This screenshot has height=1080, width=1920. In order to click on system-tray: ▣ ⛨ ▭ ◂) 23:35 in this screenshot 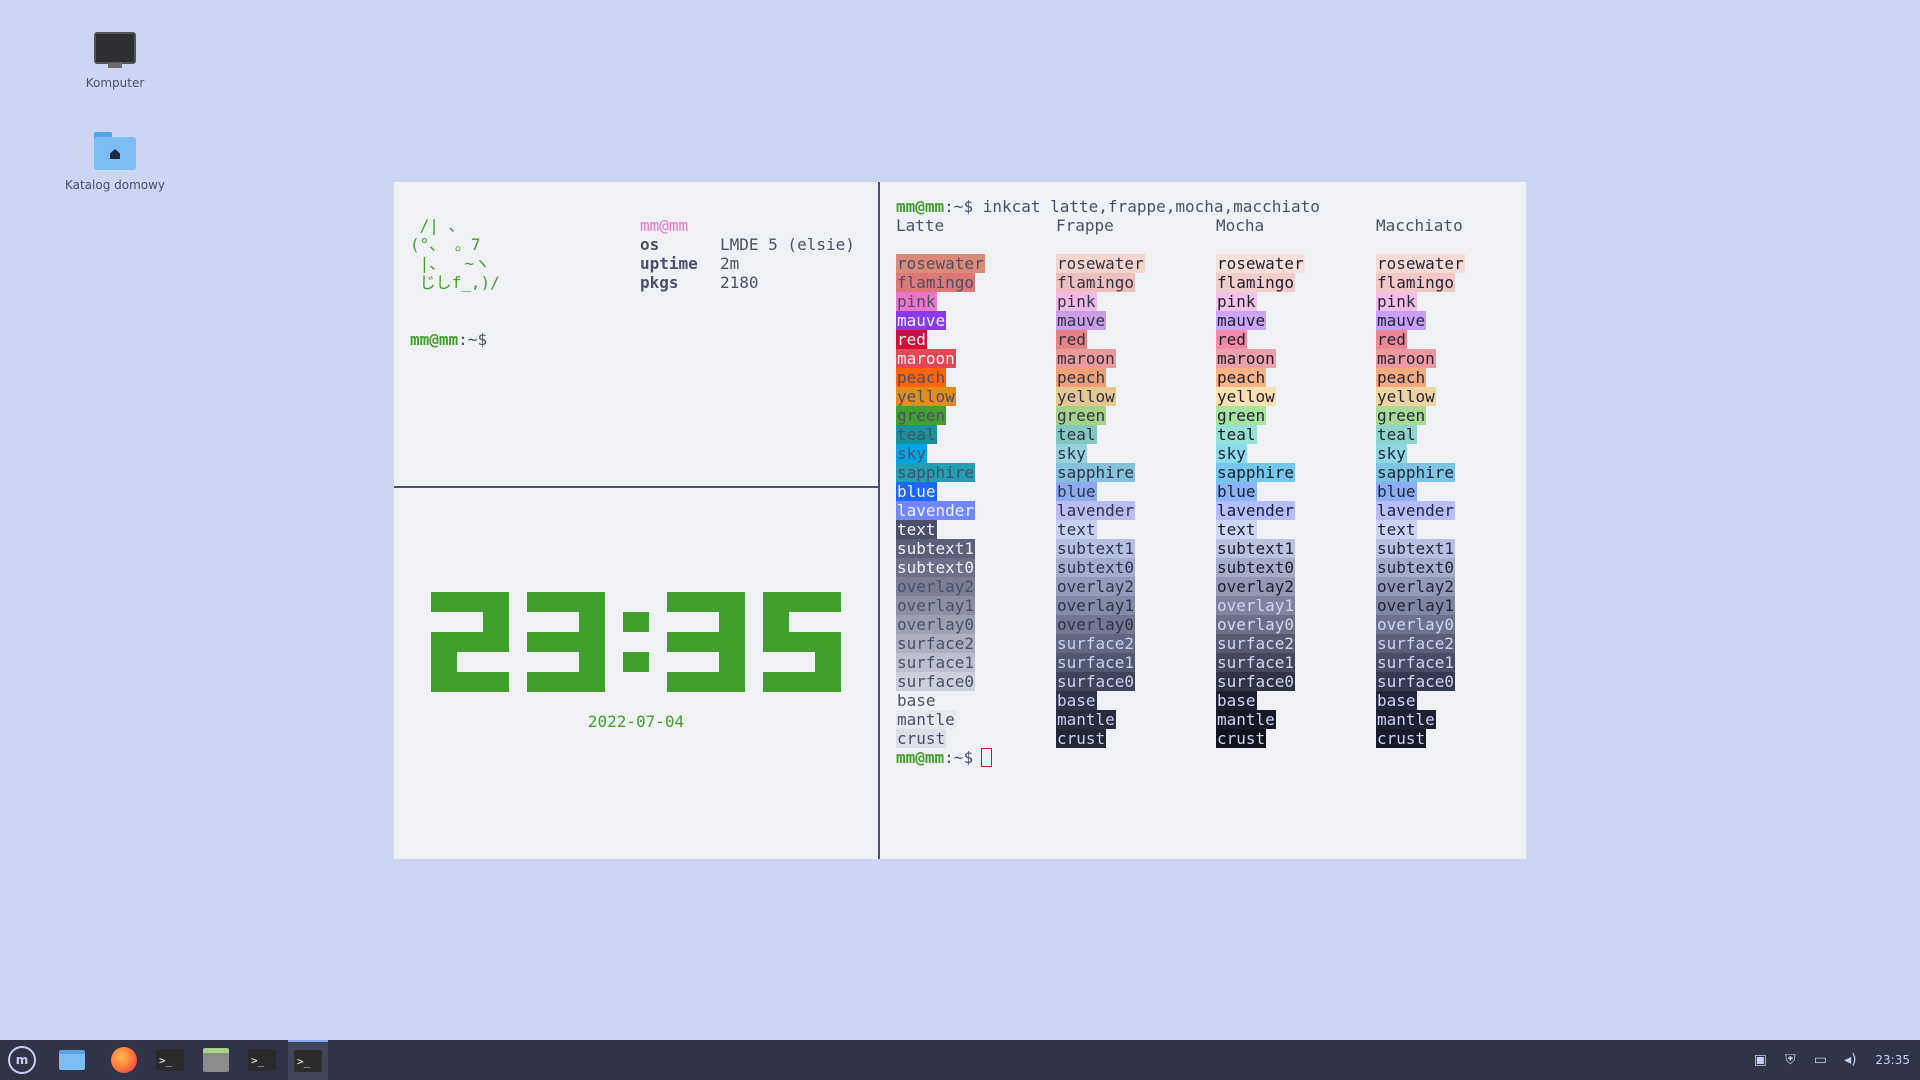, I will do `click(1830, 1060)`.